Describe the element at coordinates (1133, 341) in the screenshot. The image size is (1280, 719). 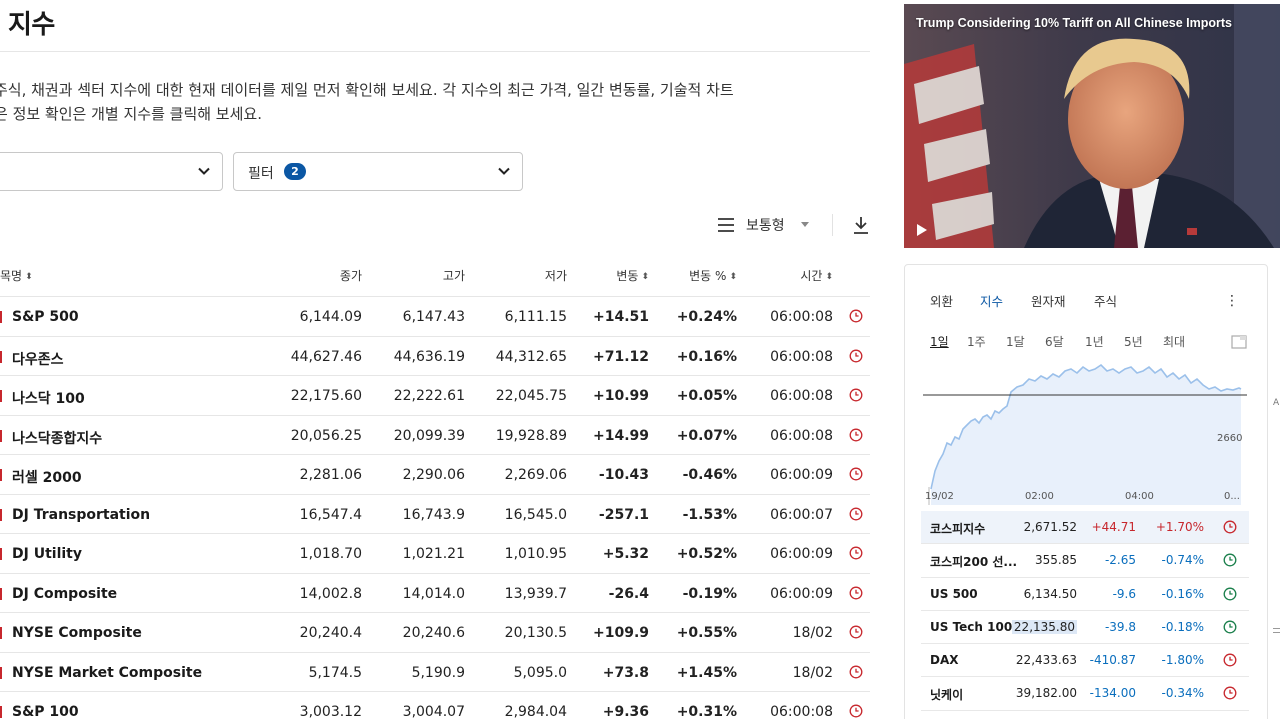
I see `range-5y: 5년` at that location.